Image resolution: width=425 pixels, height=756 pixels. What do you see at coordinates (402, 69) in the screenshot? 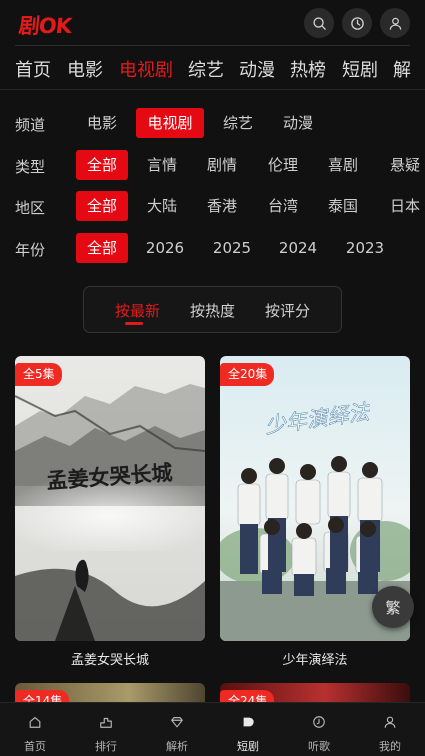
I see `tab-more: 解` at bounding box center [402, 69].